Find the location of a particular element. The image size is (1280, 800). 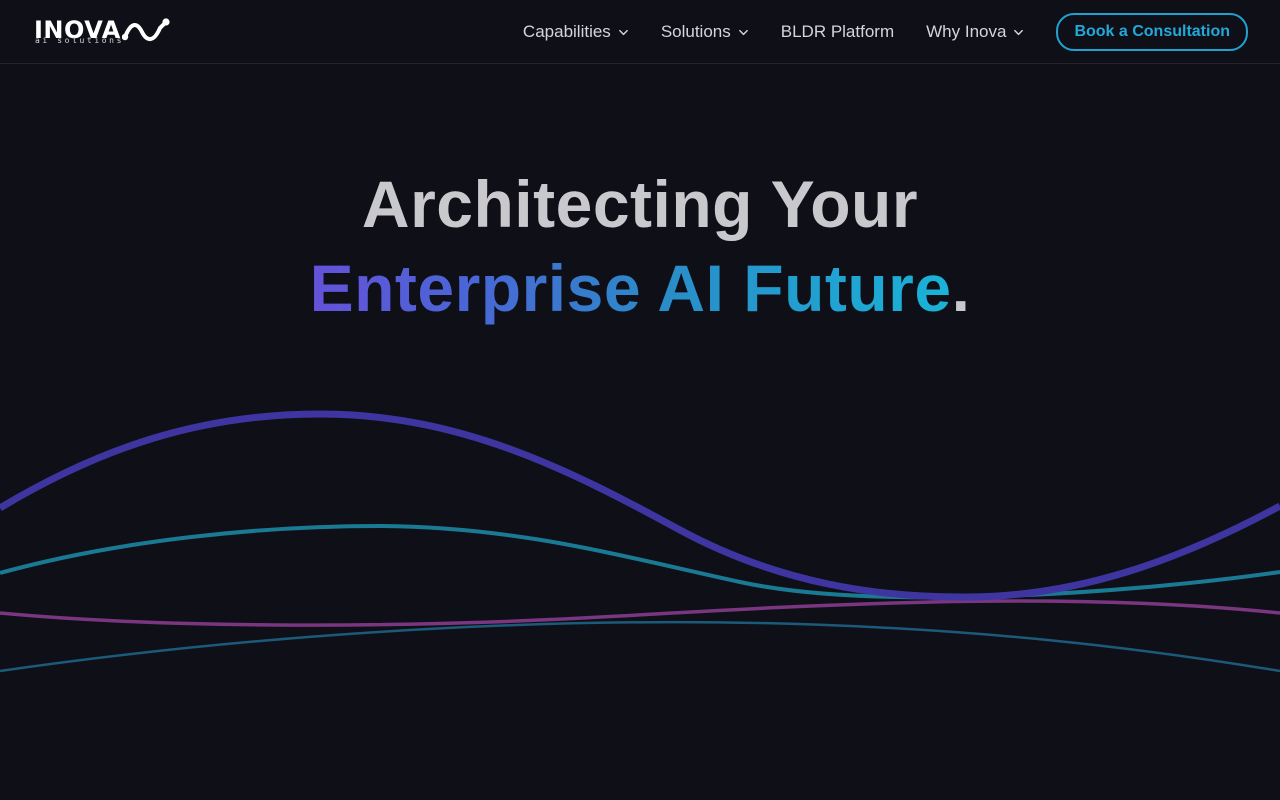

wave-line-teal is located at coordinates (640, 561).